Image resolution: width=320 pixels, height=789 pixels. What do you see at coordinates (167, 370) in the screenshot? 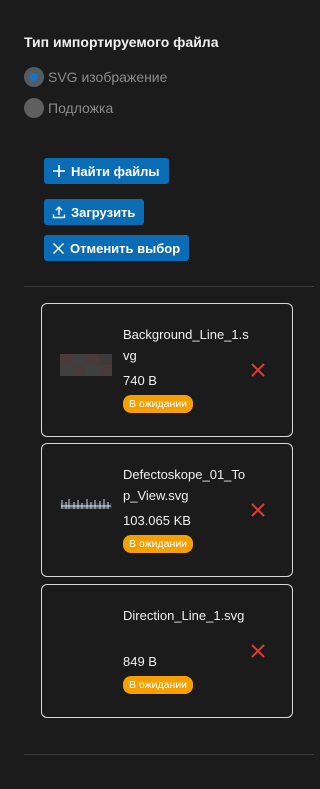
I see `file-card: Background_Line_1.svg 740 B В ожидании` at bounding box center [167, 370].